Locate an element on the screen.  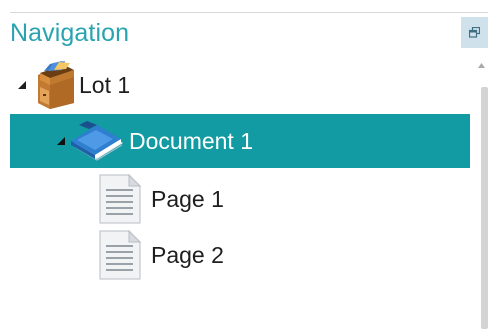
restore-window-icon is located at coordinates (474, 32).